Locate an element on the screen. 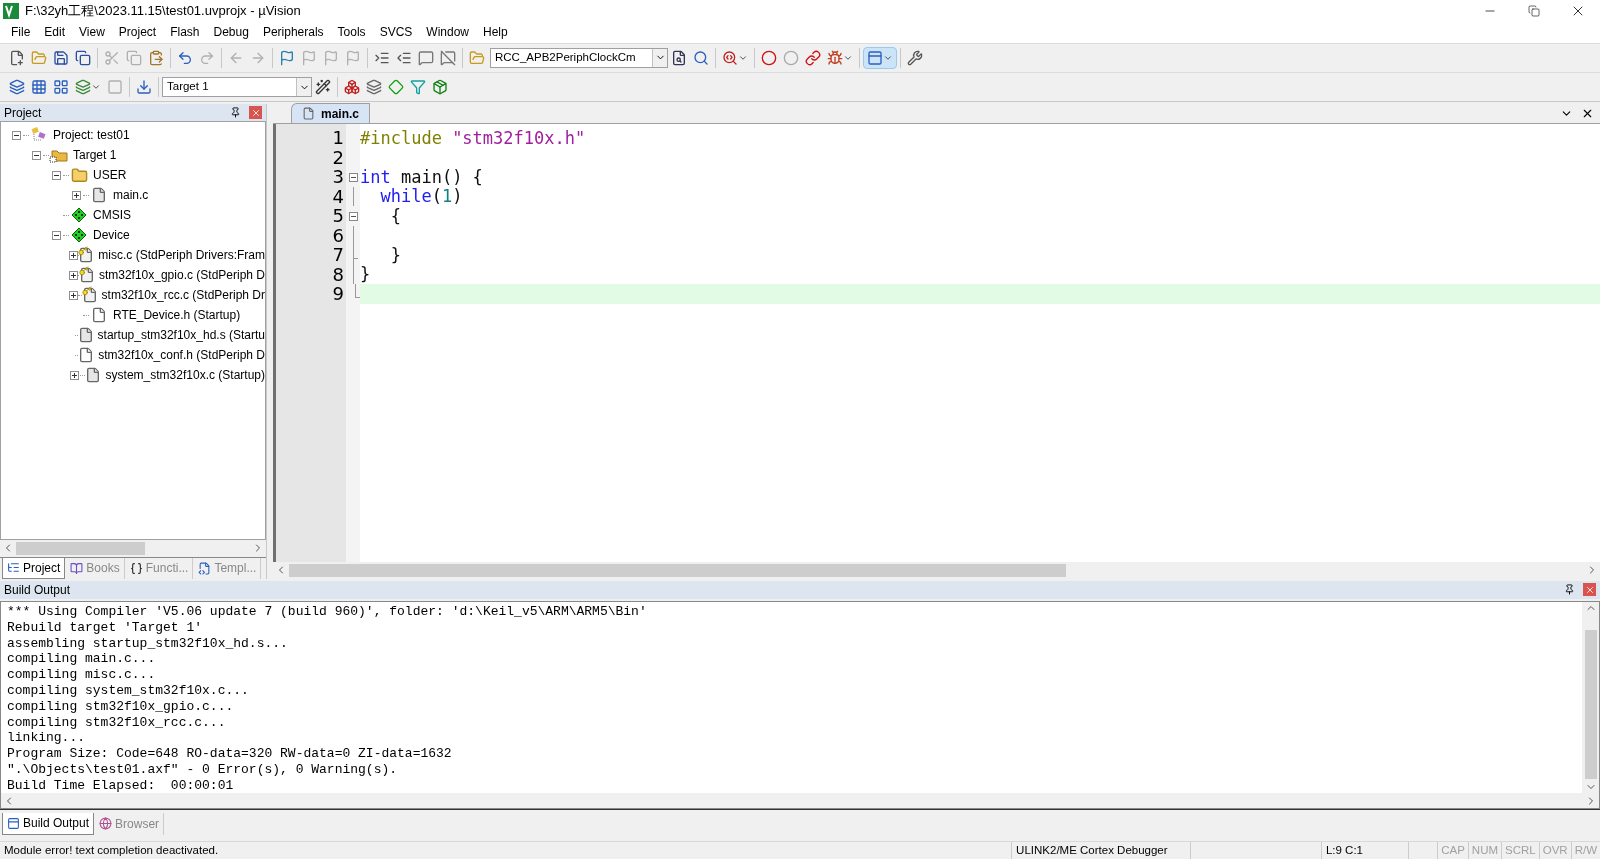  template-icon is located at coordinates (205, 568).